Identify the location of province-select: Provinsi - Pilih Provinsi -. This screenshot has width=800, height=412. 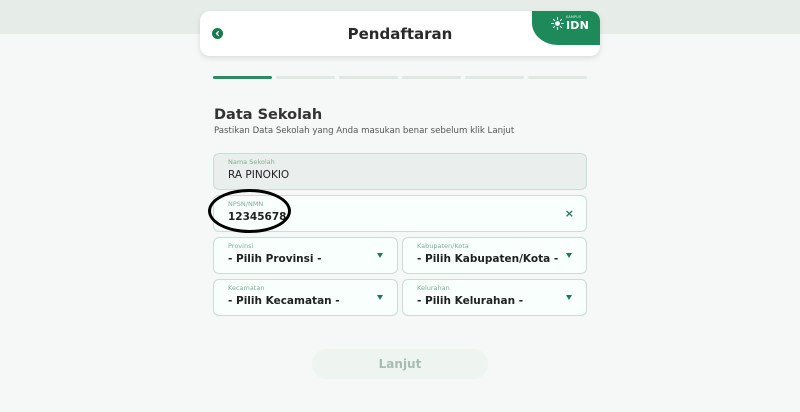
(305, 255).